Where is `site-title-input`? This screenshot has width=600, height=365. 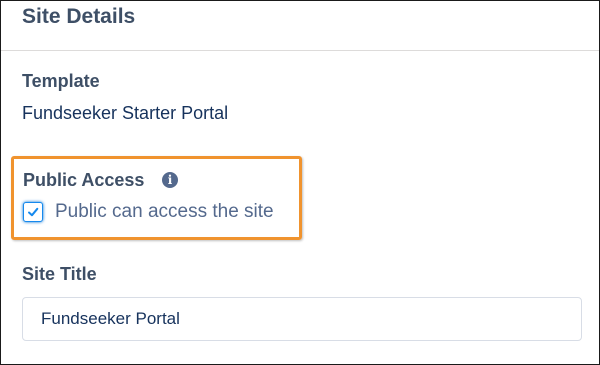
site-title-input is located at coordinates (302, 319).